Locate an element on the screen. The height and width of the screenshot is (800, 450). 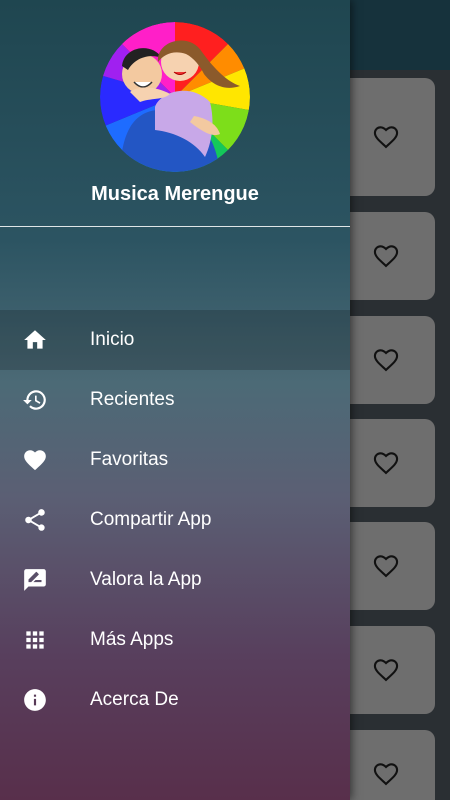
share-icon is located at coordinates (35, 520).